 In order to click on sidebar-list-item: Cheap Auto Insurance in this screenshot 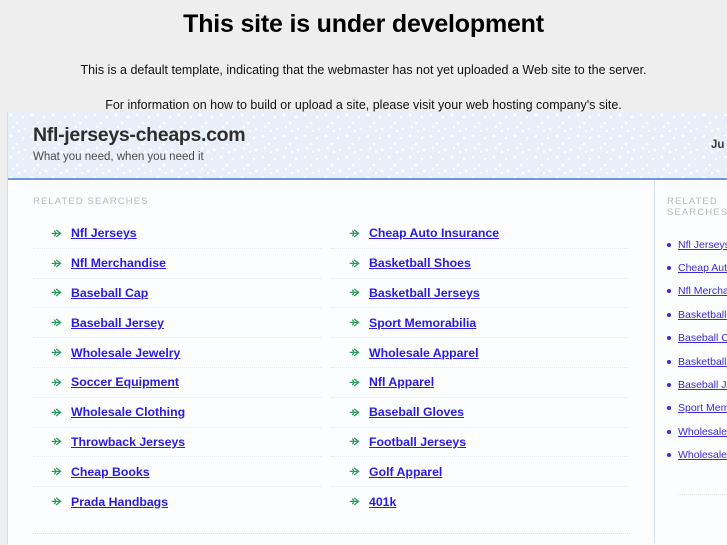, I will do `click(697, 267)`.